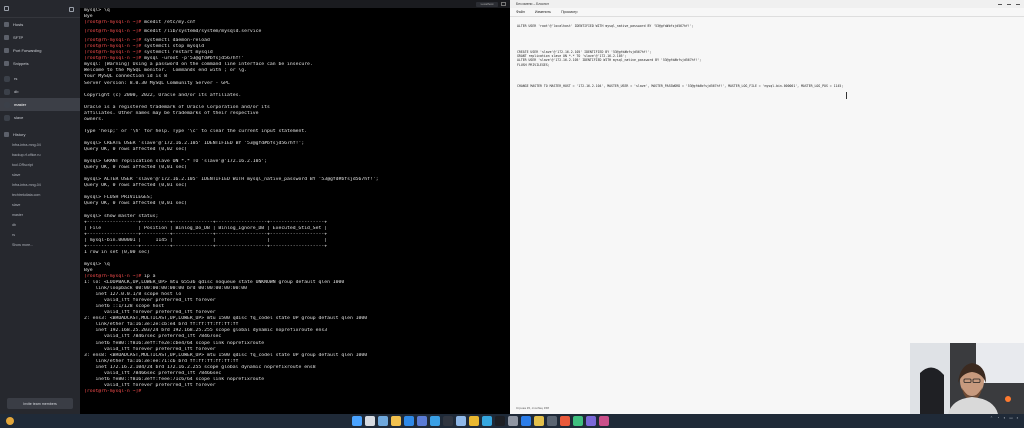 The width and height of the screenshot is (1024, 428). What do you see at coordinates (40, 403) in the screenshot?
I see `invite-team-button: Invite team members` at bounding box center [40, 403].